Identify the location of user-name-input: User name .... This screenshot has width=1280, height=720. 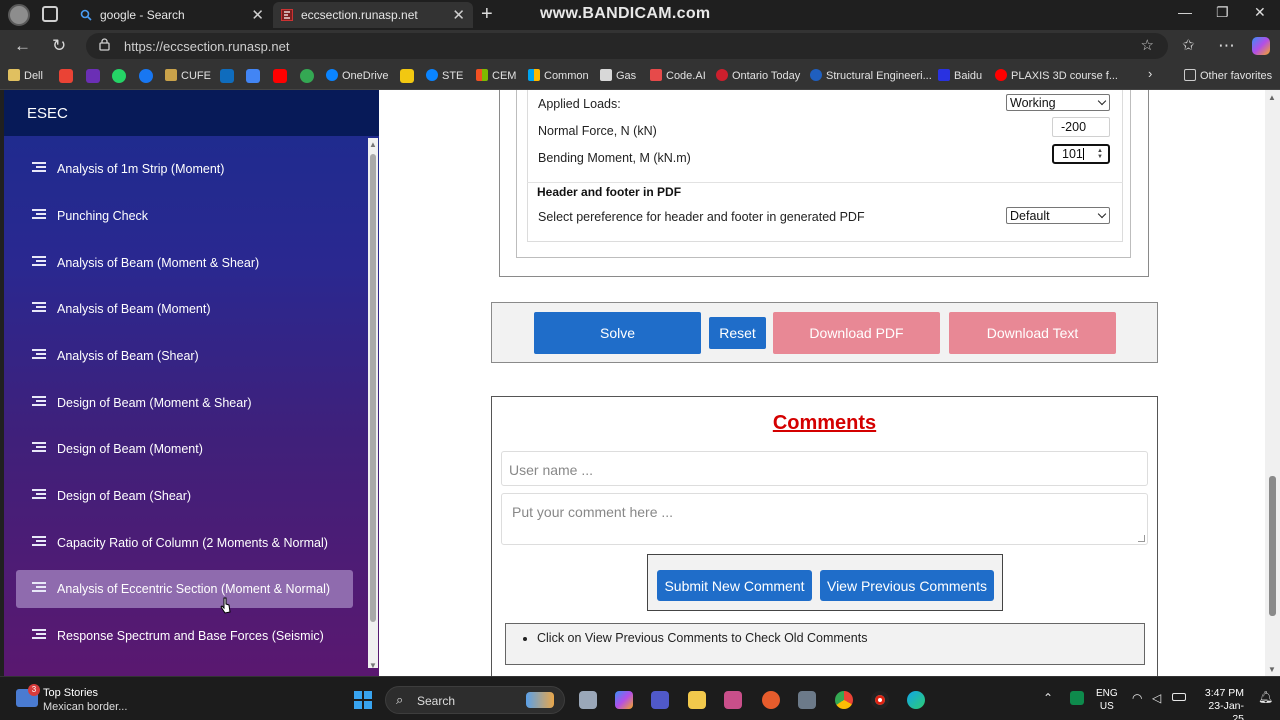
(824, 468).